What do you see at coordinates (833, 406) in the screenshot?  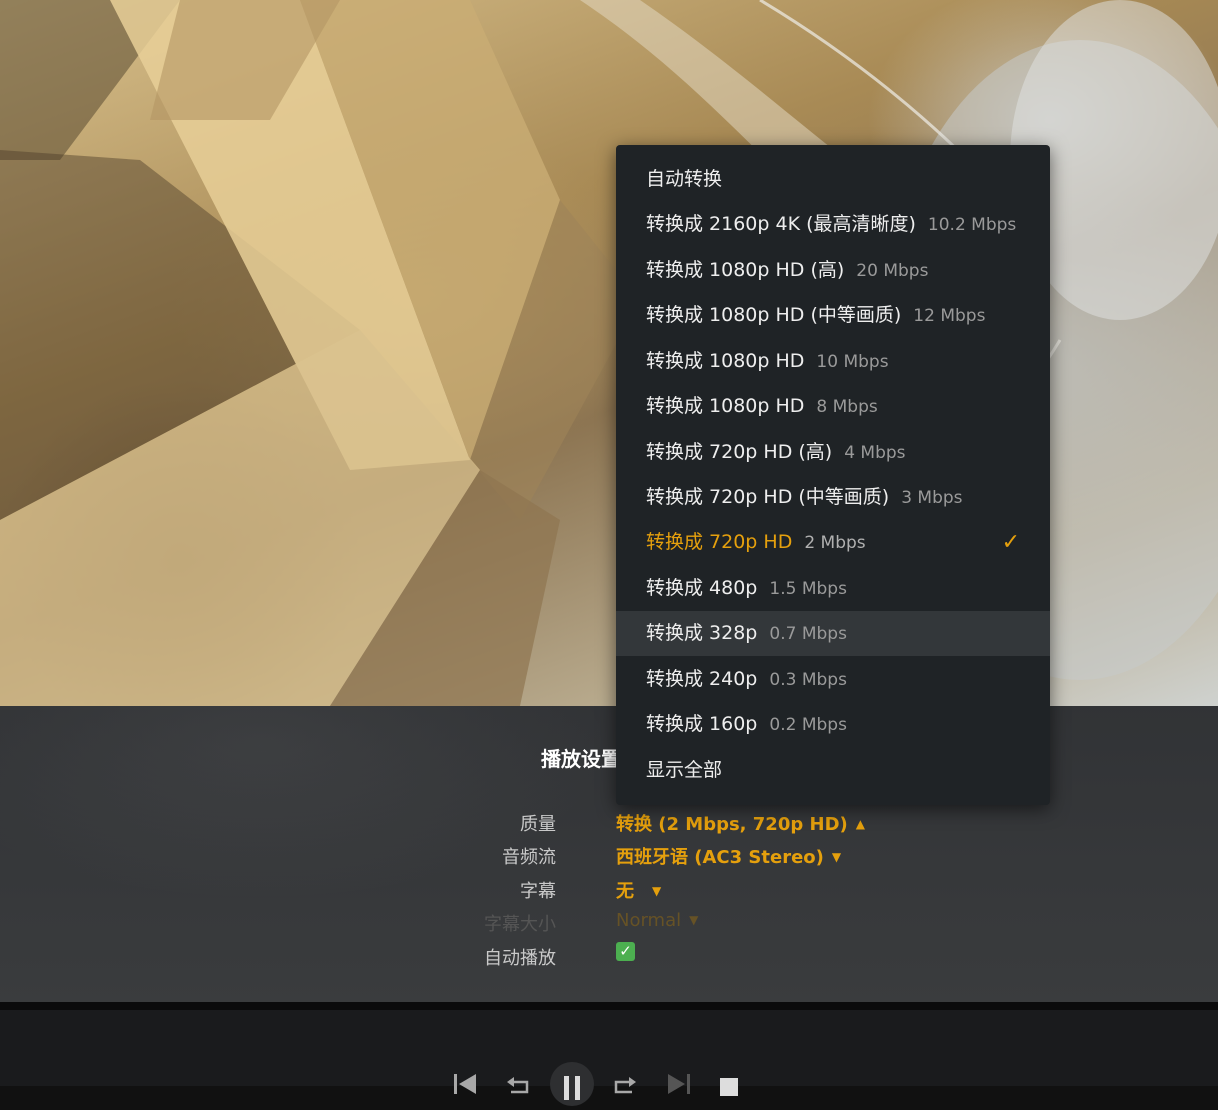 I see `quality-option-1080p-8mbps: 转换成 1080p HD 8 Mbps` at bounding box center [833, 406].